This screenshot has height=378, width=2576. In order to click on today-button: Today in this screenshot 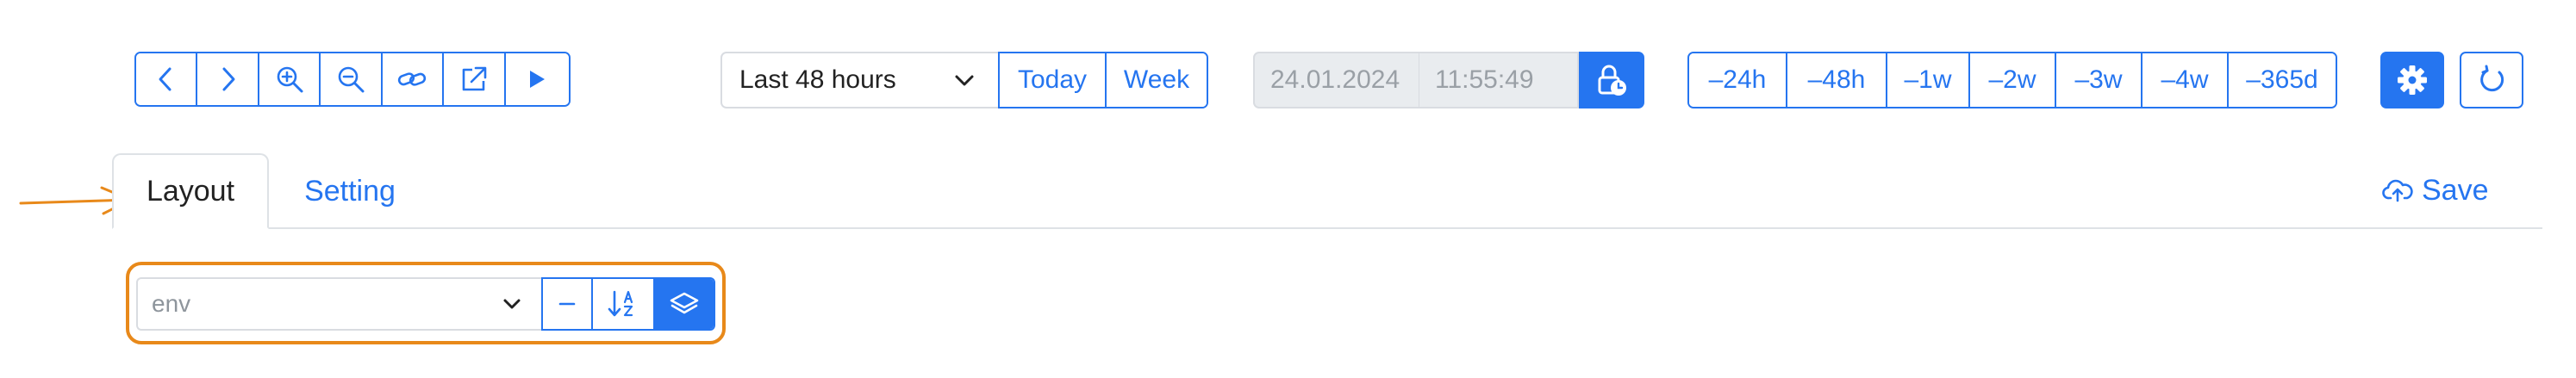, I will do `click(1053, 80)`.